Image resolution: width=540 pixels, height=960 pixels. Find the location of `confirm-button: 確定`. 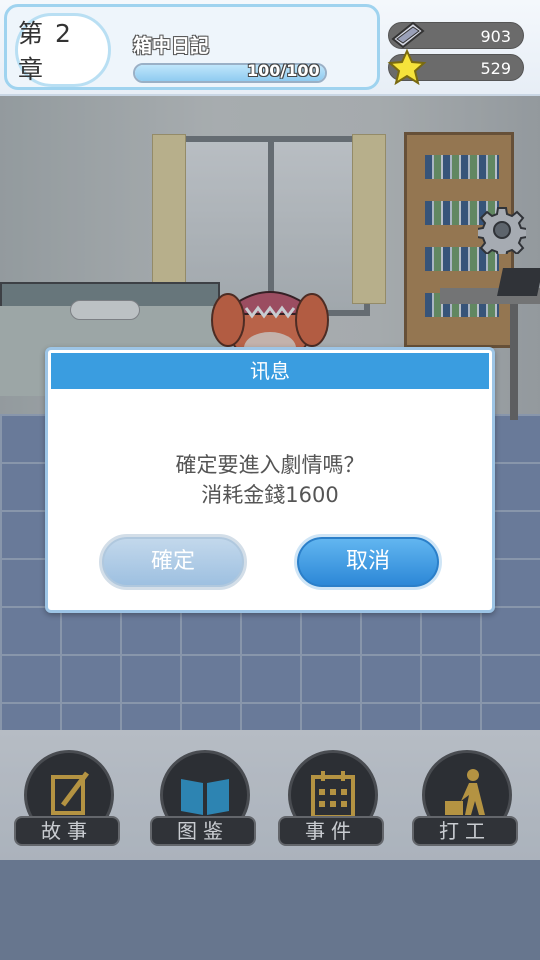

confirm-button: 確定 is located at coordinates (173, 562).